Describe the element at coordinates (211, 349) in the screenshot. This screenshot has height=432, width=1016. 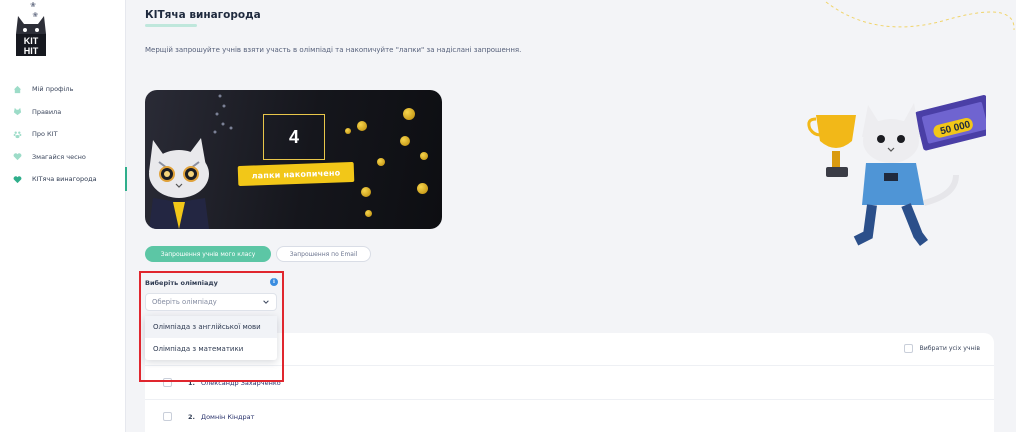
I see `dropdown-option-math: Олімпіада з математики` at that location.